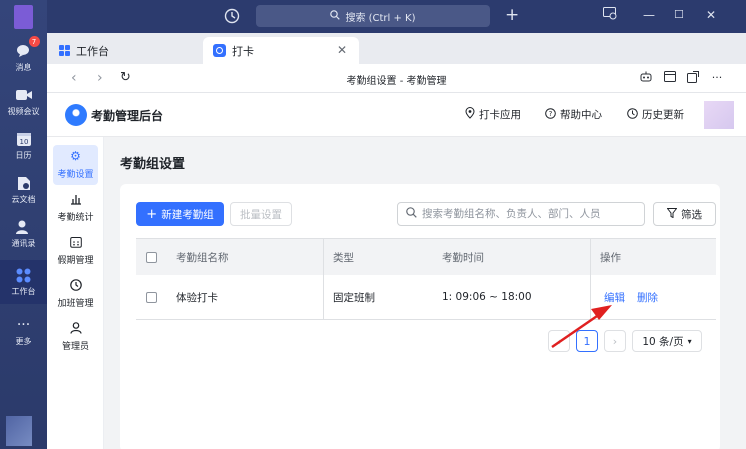 This screenshot has width=746, height=449. Describe the element at coordinates (493, 114) in the screenshot. I see `link-punch-app: 打卡应用` at that location.